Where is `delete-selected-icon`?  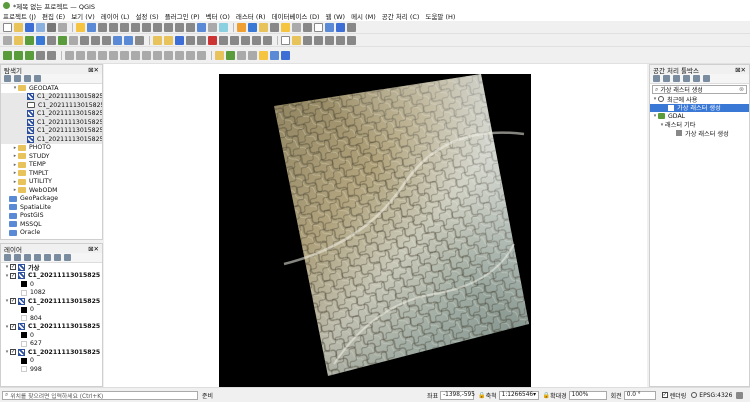
delete-selected-icon is located at coordinates (212, 40).